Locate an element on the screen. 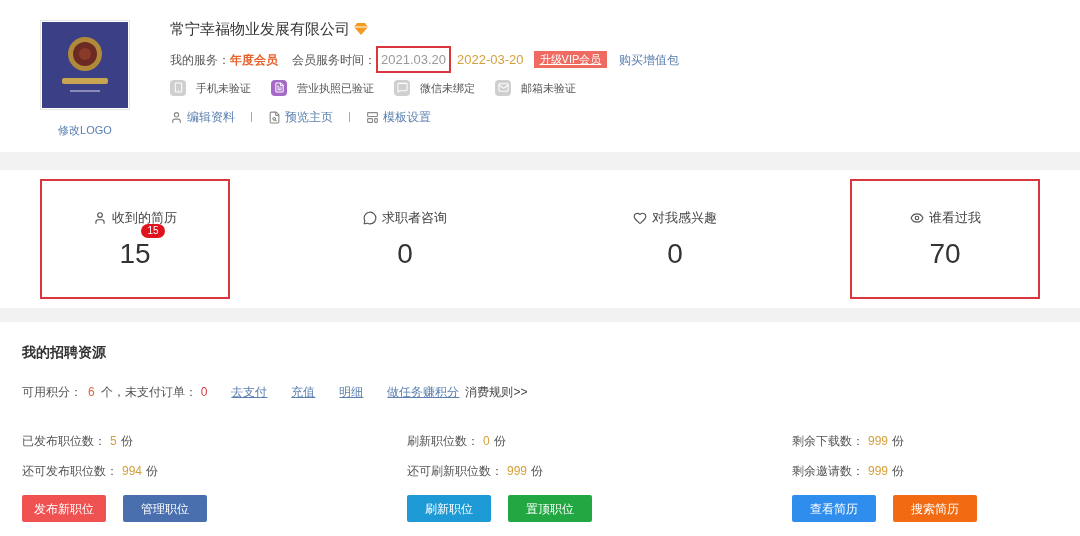 The height and width of the screenshot is (536, 1080). resource-label: 还可刷新职位数： is located at coordinates (455, 471).